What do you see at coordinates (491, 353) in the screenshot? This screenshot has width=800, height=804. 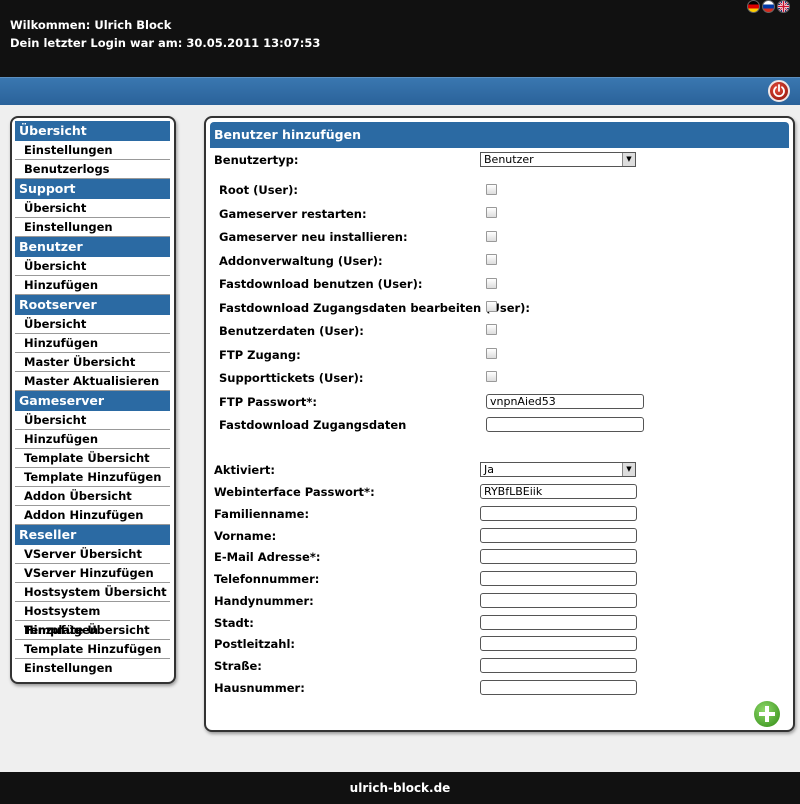 I see `perm-checkbox-ftp` at bounding box center [491, 353].